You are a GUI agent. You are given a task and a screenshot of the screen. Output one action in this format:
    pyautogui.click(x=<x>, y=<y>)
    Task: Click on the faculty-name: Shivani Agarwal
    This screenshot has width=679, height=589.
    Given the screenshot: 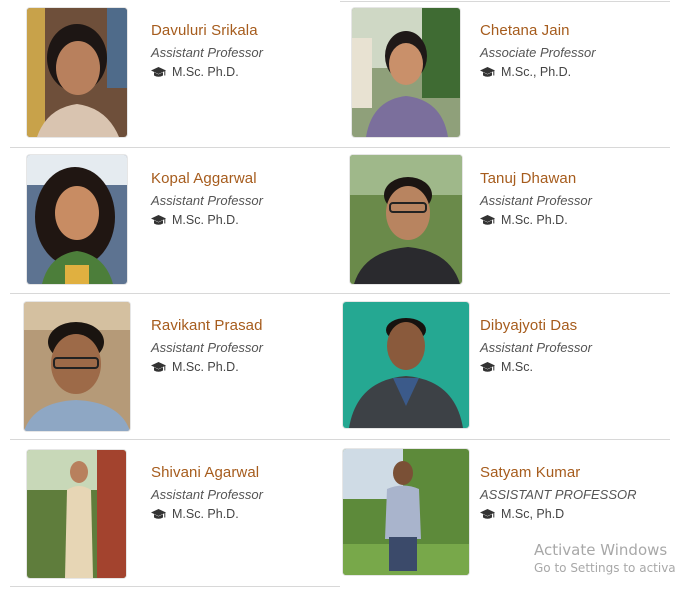 What is the action you would take?
    pyautogui.click(x=207, y=472)
    